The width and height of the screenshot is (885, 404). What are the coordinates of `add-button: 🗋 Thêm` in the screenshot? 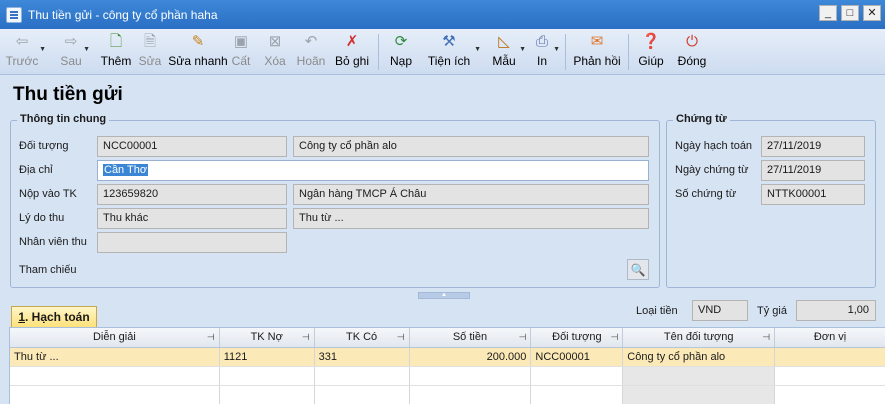 It's located at (116, 52).